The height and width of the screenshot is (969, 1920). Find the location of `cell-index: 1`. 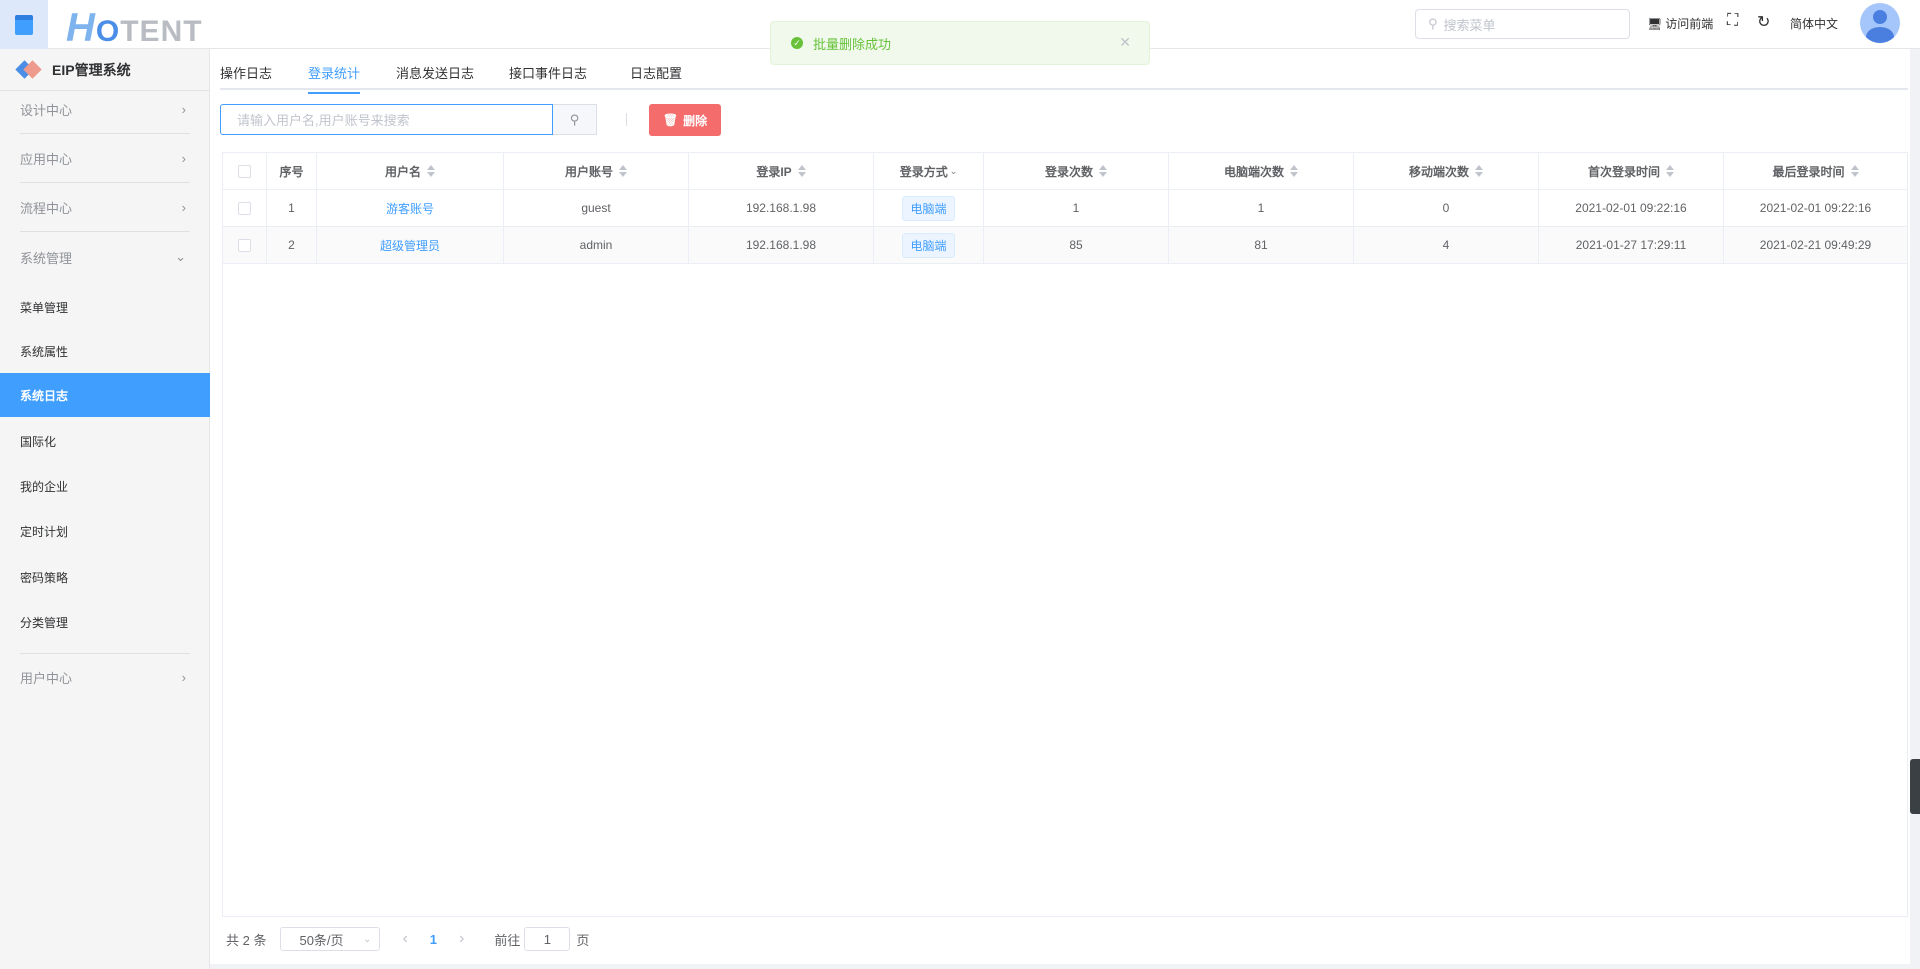

cell-index: 1 is located at coordinates (292, 208).